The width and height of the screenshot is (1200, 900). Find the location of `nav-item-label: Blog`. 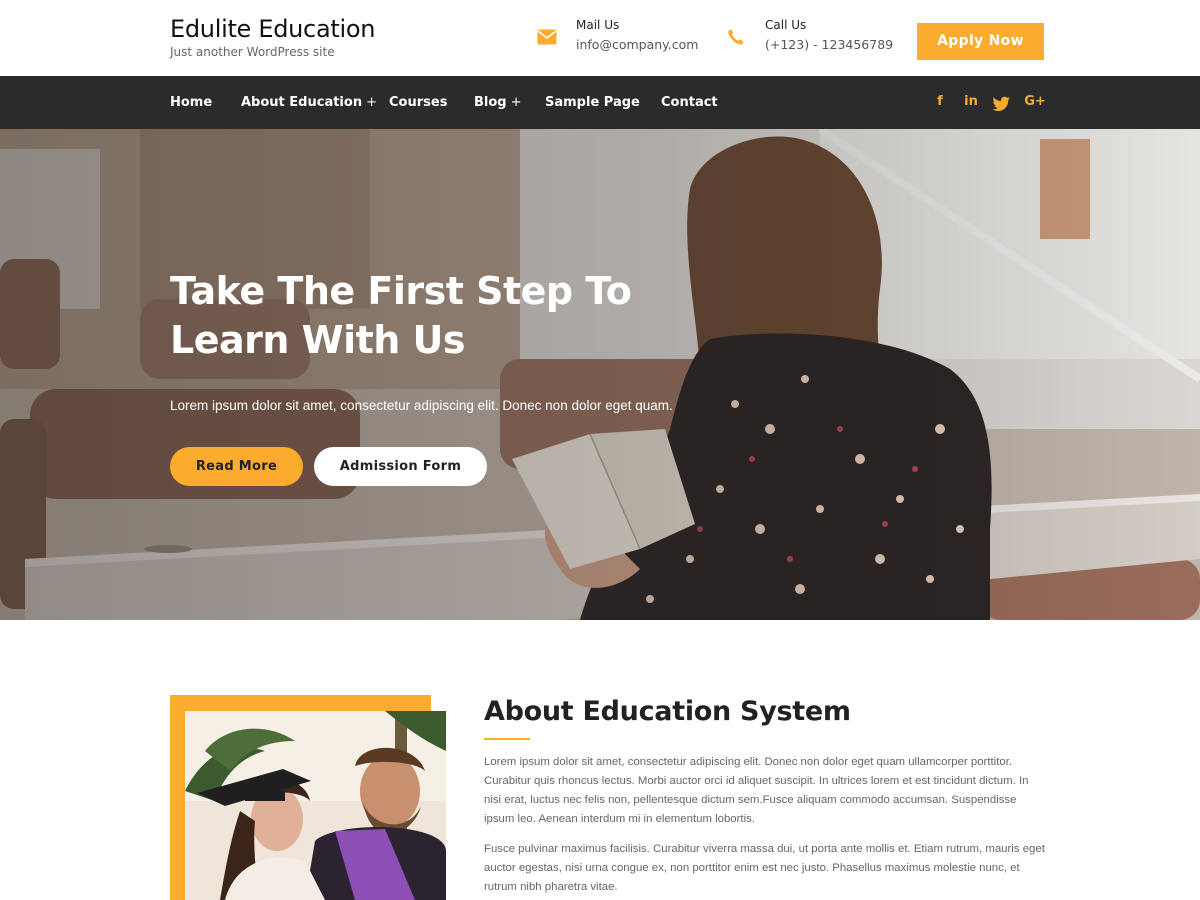

nav-item-label: Blog is located at coordinates (490, 102).